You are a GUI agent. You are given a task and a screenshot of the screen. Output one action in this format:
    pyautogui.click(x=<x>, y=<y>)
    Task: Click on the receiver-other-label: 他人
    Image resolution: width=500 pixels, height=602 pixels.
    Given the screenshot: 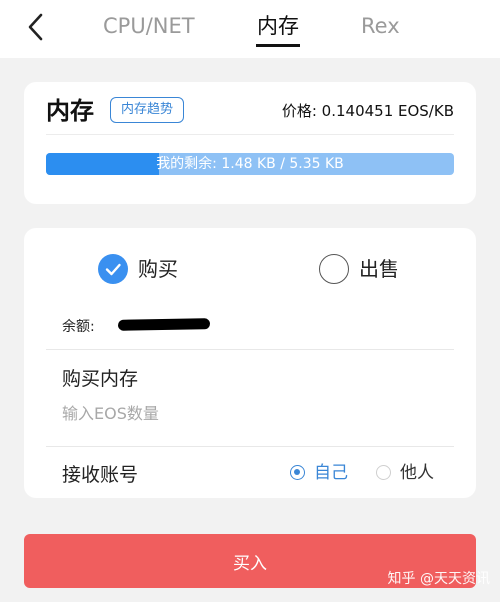 What is the action you would take?
    pyautogui.click(x=417, y=473)
    